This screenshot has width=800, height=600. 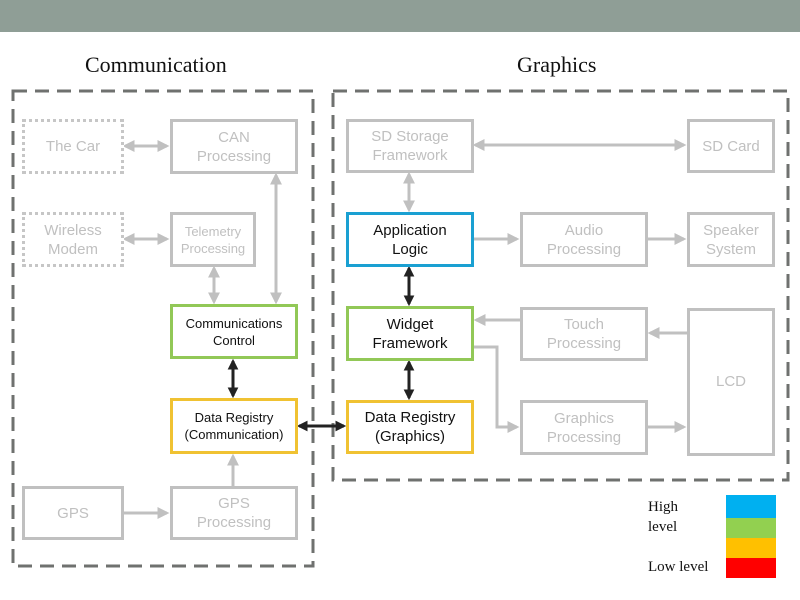 I want to click on block-gps: GPS, so click(x=73, y=513).